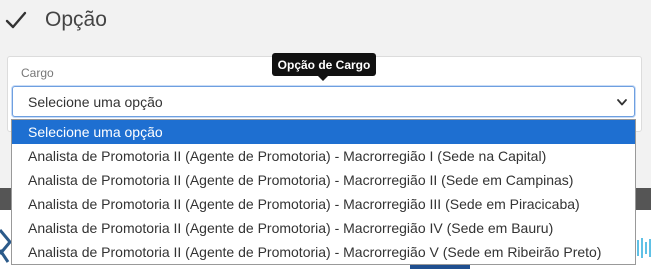  What do you see at coordinates (323, 101) in the screenshot?
I see `cargo-select: Selecione uma opção` at bounding box center [323, 101].